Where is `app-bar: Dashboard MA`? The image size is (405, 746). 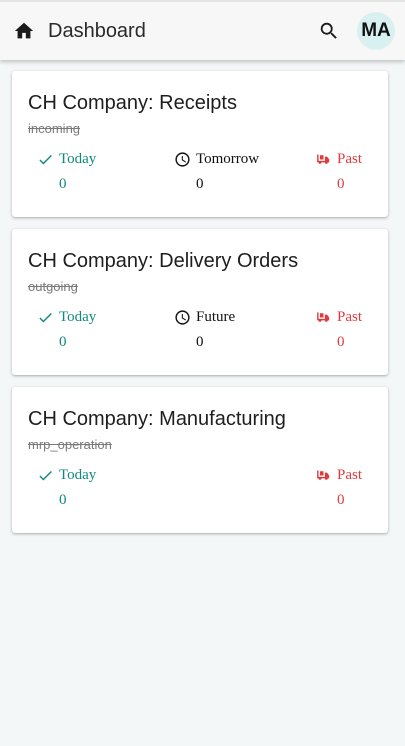 app-bar: Dashboard MA is located at coordinates (202, 30).